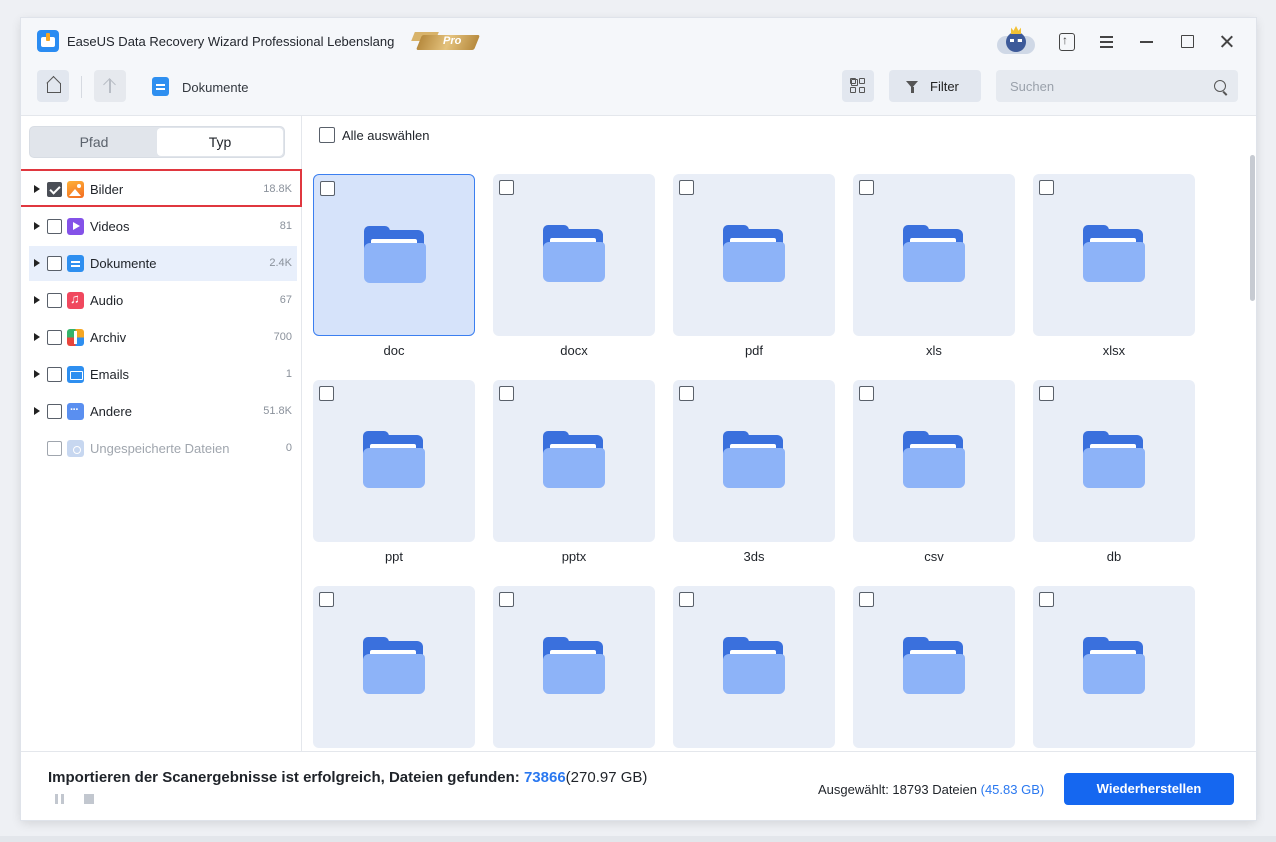  Describe the element at coordinates (110, 374) in the screenshot. I see `category-label: Emails` at that location.